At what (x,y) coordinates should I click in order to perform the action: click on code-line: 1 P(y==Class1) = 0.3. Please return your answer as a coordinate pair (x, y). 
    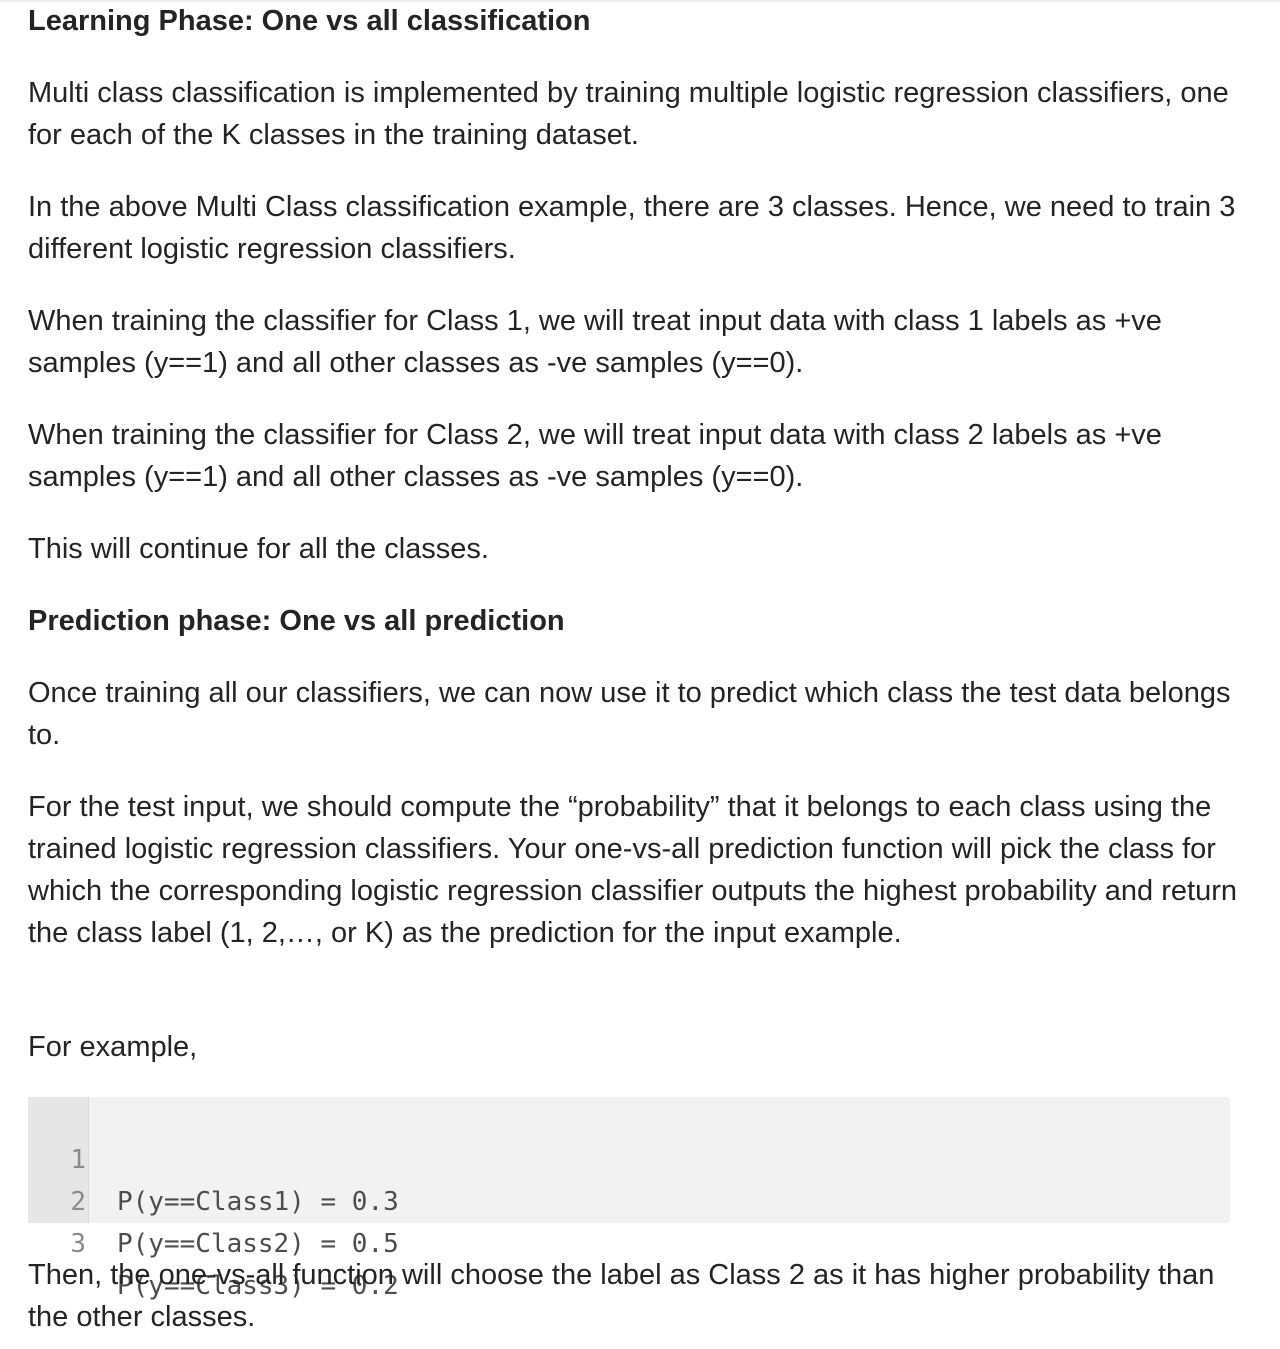
    Looking at the image, I should click on (213, 1157).